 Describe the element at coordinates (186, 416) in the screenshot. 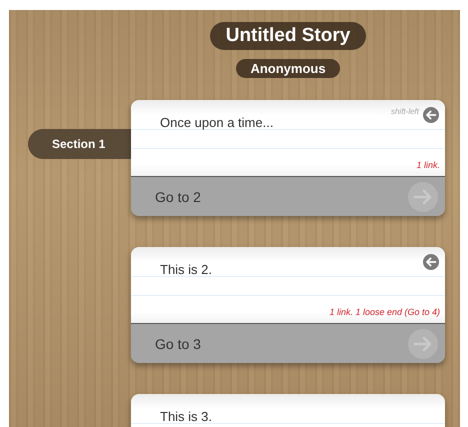

I see `section-text: This is 3.` at that location.